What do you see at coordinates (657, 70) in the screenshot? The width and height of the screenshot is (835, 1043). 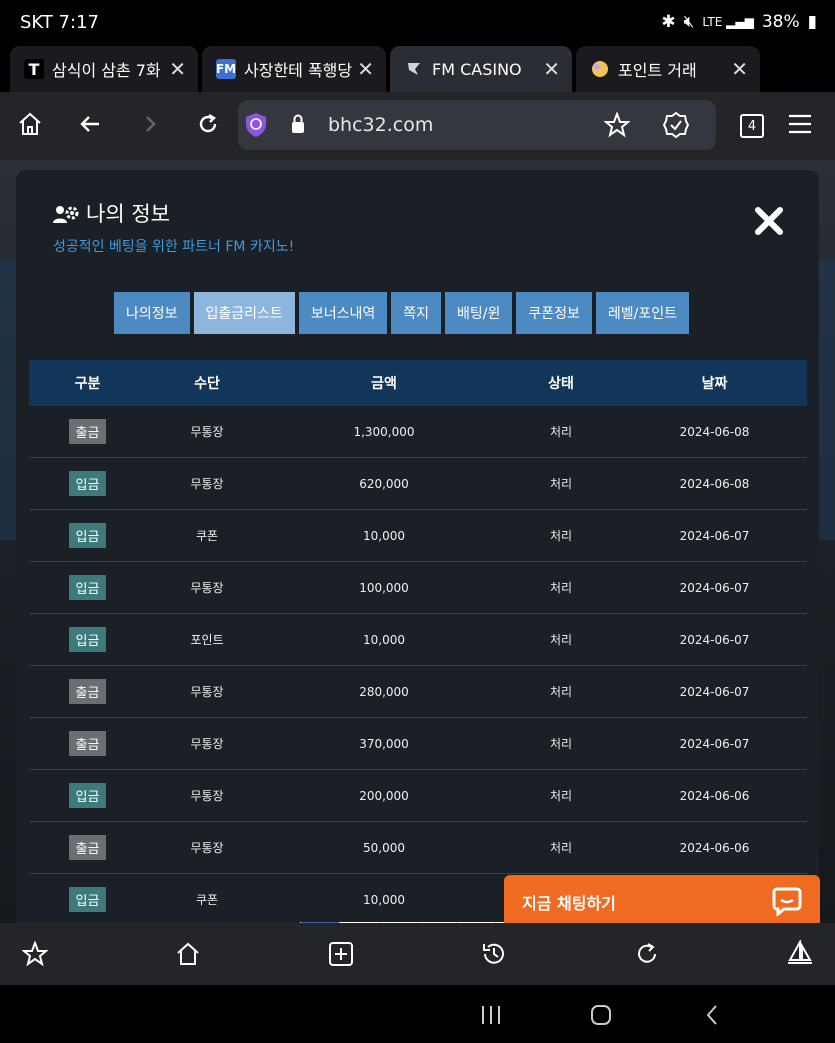 I see `tab-title: 포인트 거래` at bounding box center [657, 70].